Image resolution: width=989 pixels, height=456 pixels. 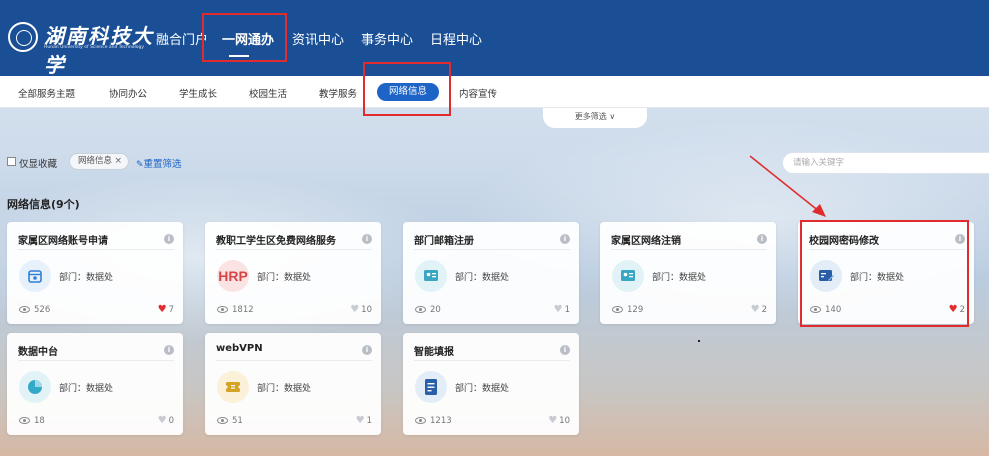 What do you see at coordinates (338, 93) in the screenshot?
I see `tab-teaching-service: 教学服务` at bounding box center [338, 93].